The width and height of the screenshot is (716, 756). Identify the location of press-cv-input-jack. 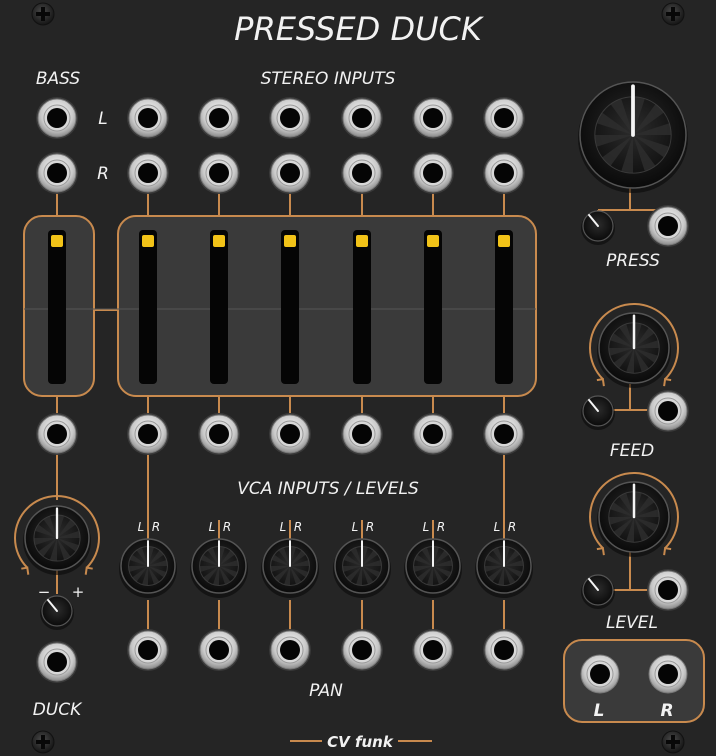
(668, 226).